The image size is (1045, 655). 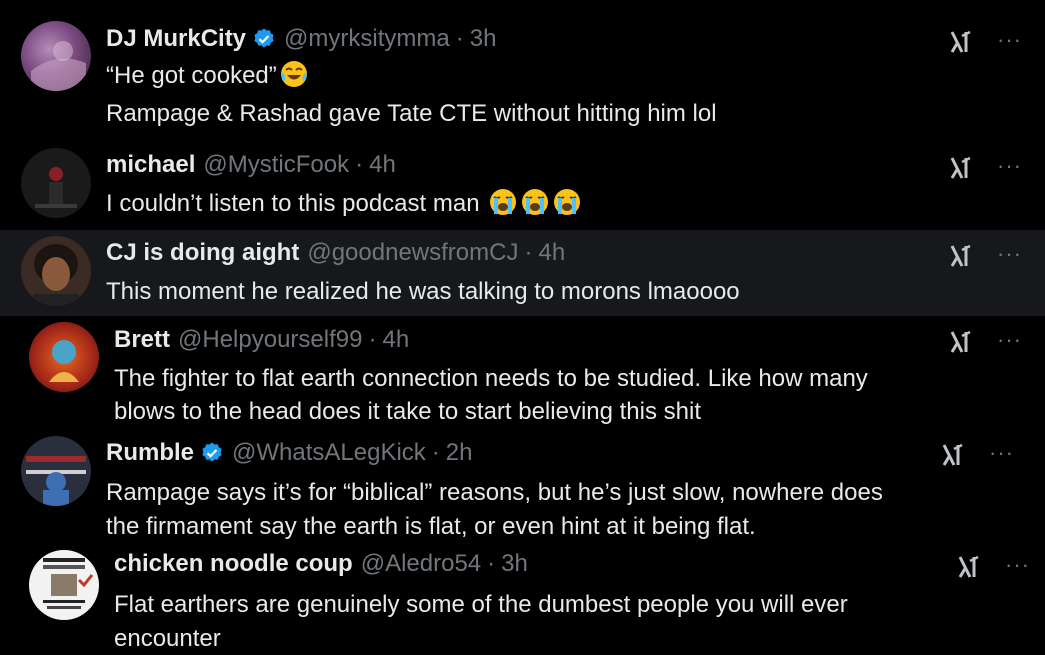 I want to click on reply-text: I couldn’t listen to this podcast man, so click(x=293, y=203).